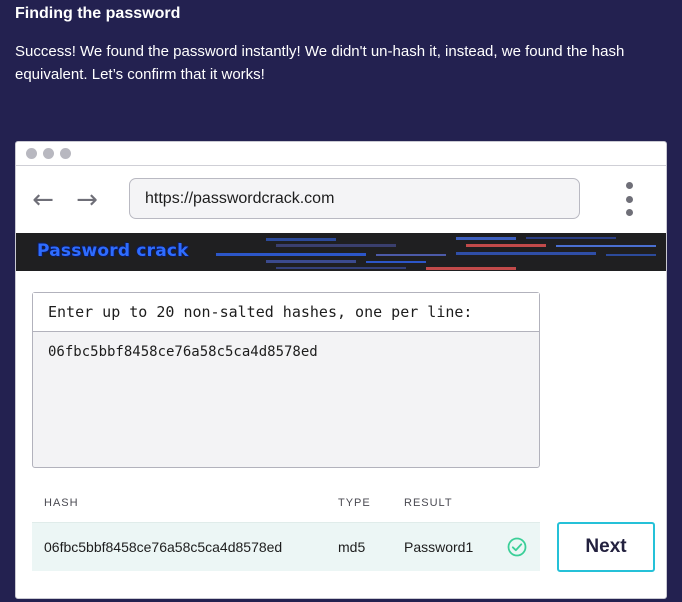 This screenshot has width=682, height=602. I want to click on browser-titlebar, so click(341, 154).